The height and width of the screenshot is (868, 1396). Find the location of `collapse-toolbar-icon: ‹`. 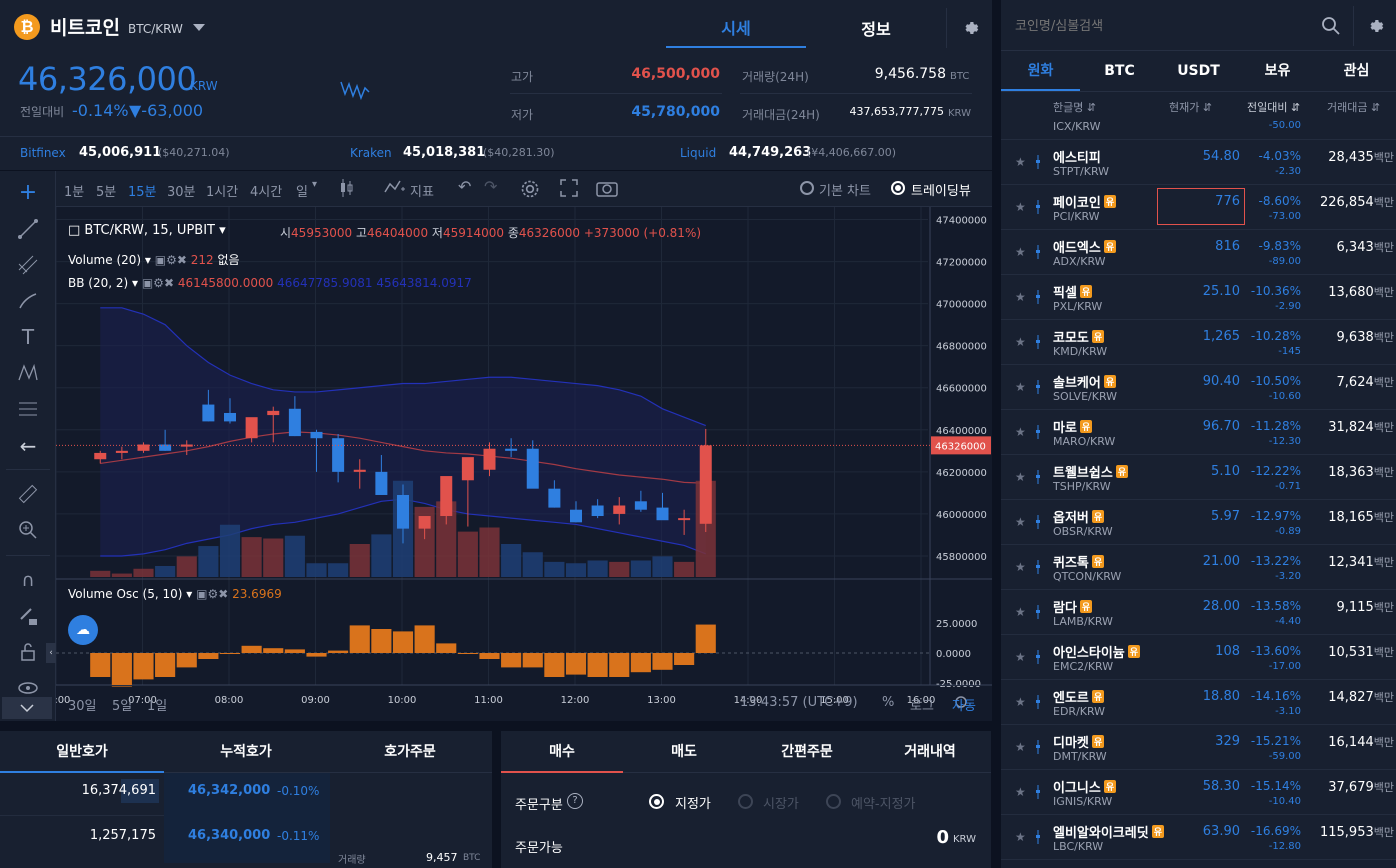

collapse-toolbar-icon: ‹ is located at coordinates (51, 653).